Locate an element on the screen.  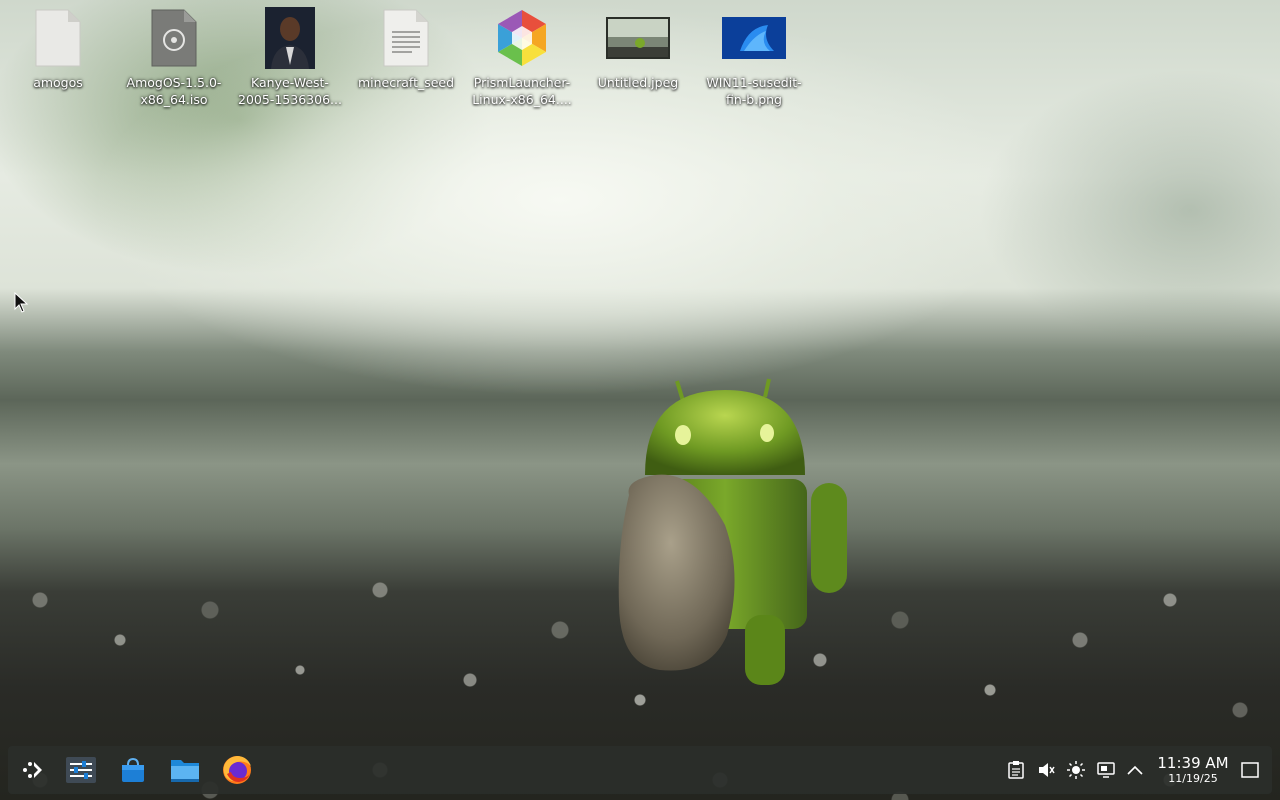
brightness-button is located at coordinates (1076, 770).